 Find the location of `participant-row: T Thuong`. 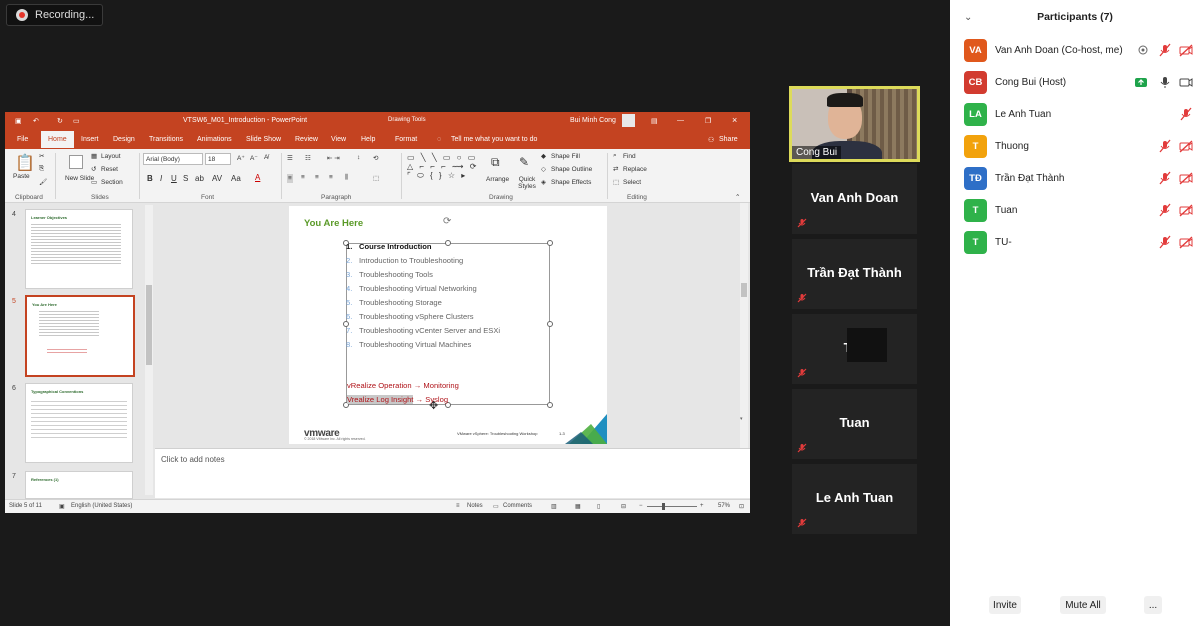

participant-row: T Thuong is located at coordinates (1079, 147).